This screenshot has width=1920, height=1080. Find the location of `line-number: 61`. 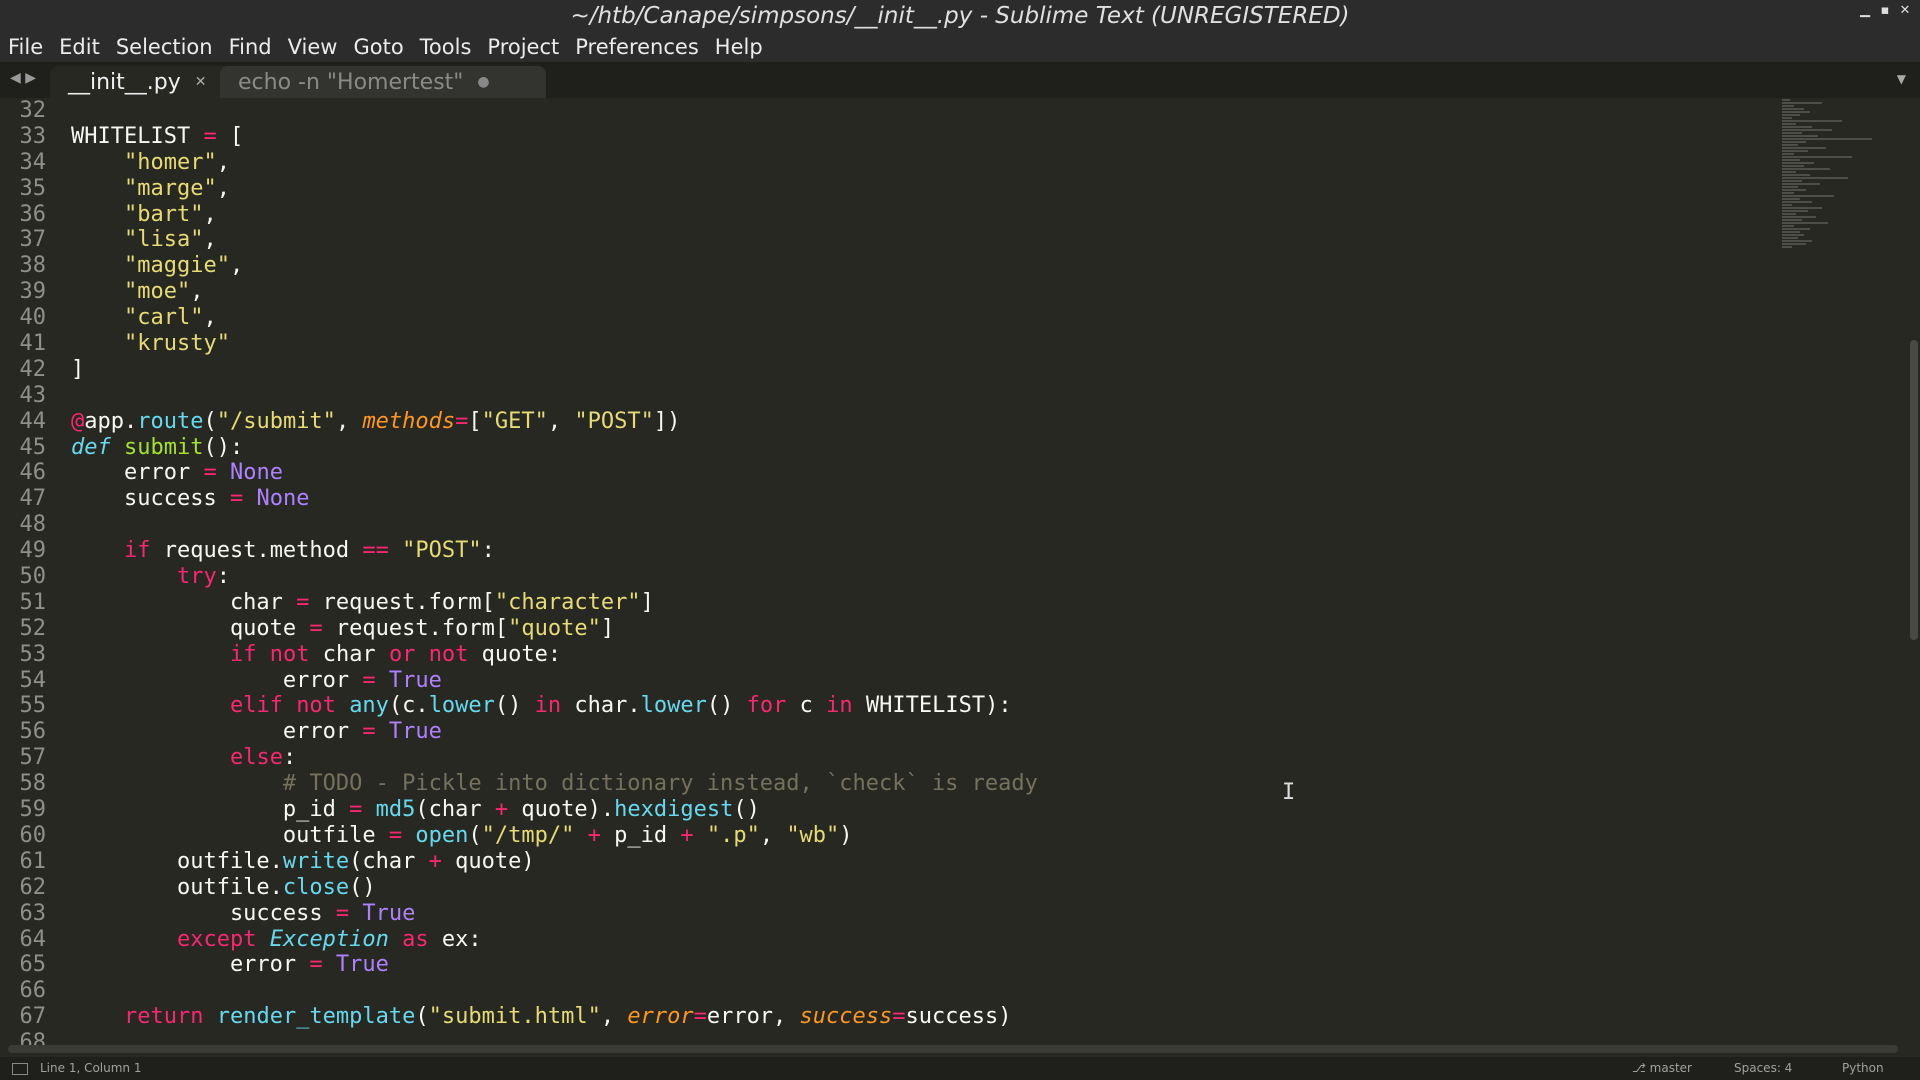

line-number: 61 is located at coordinates (33, 861).